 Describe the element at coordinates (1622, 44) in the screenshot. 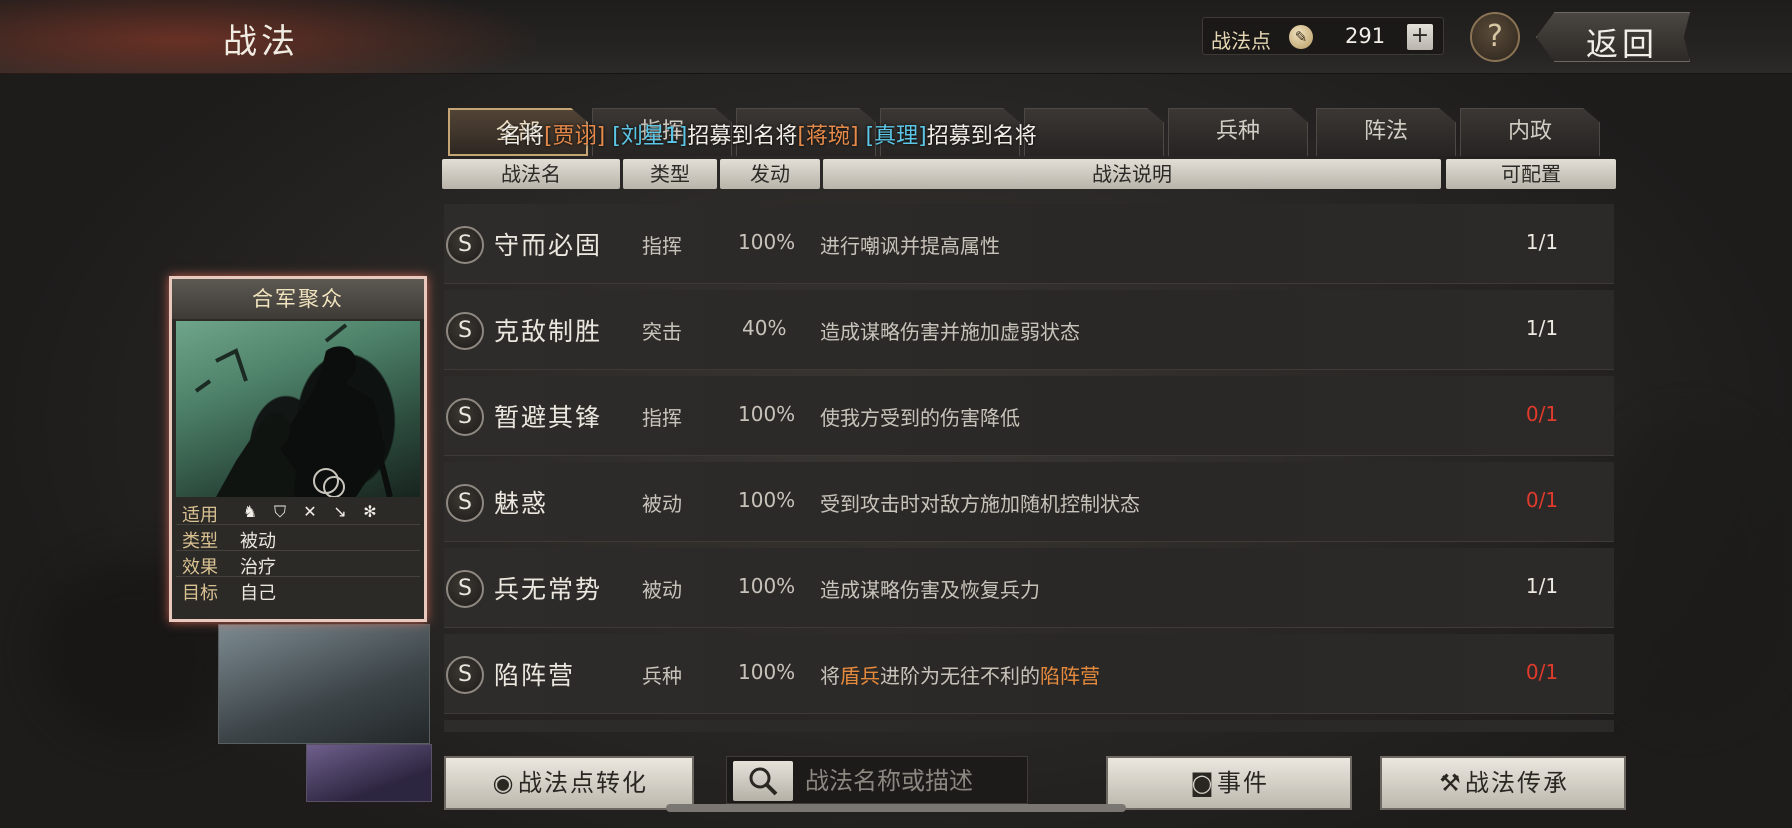

I see `back-button-label: 返回` at that location.